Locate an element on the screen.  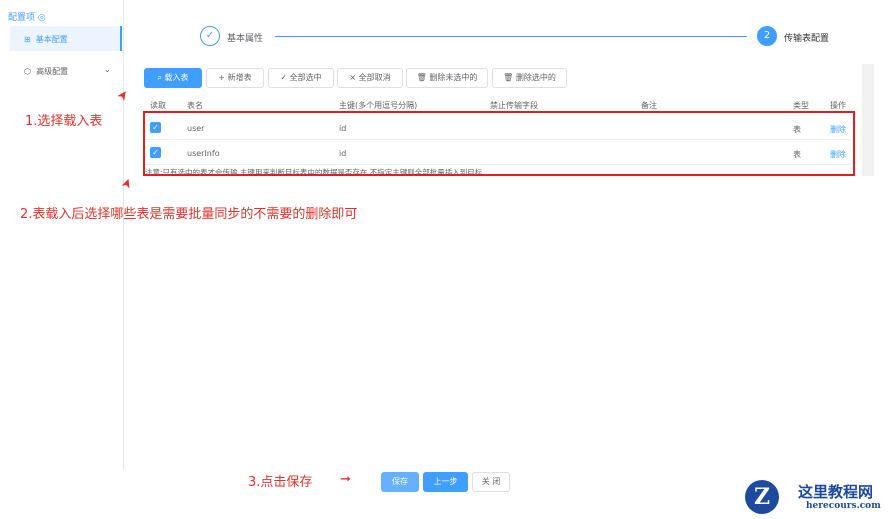
header-type: 类型 is located at coordinates (801, 105).